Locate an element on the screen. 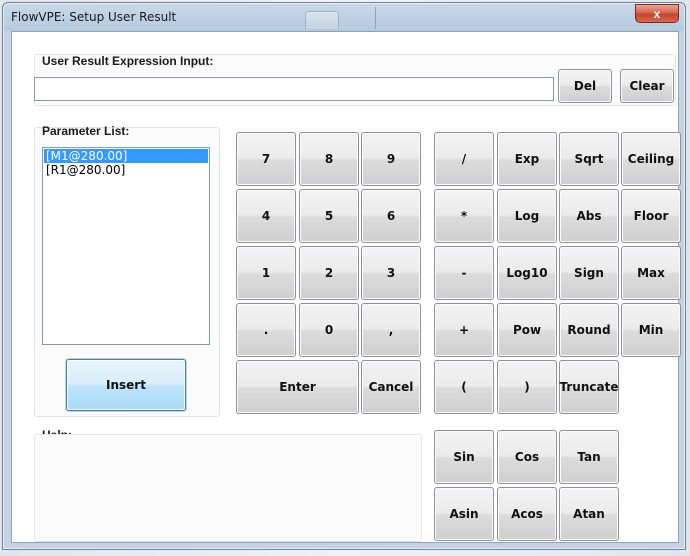 The width and height of the screenshot is (690, 556). list-item: [M1@280.00] is located at coordinates (126, 156).